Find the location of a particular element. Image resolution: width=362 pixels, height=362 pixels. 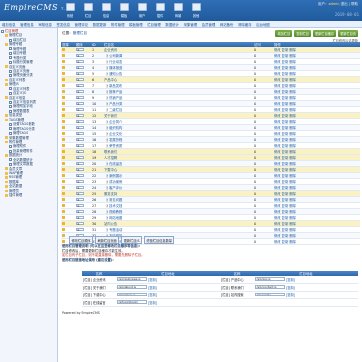

nav-link: 签发信息 is located at coordinates (63, 24).